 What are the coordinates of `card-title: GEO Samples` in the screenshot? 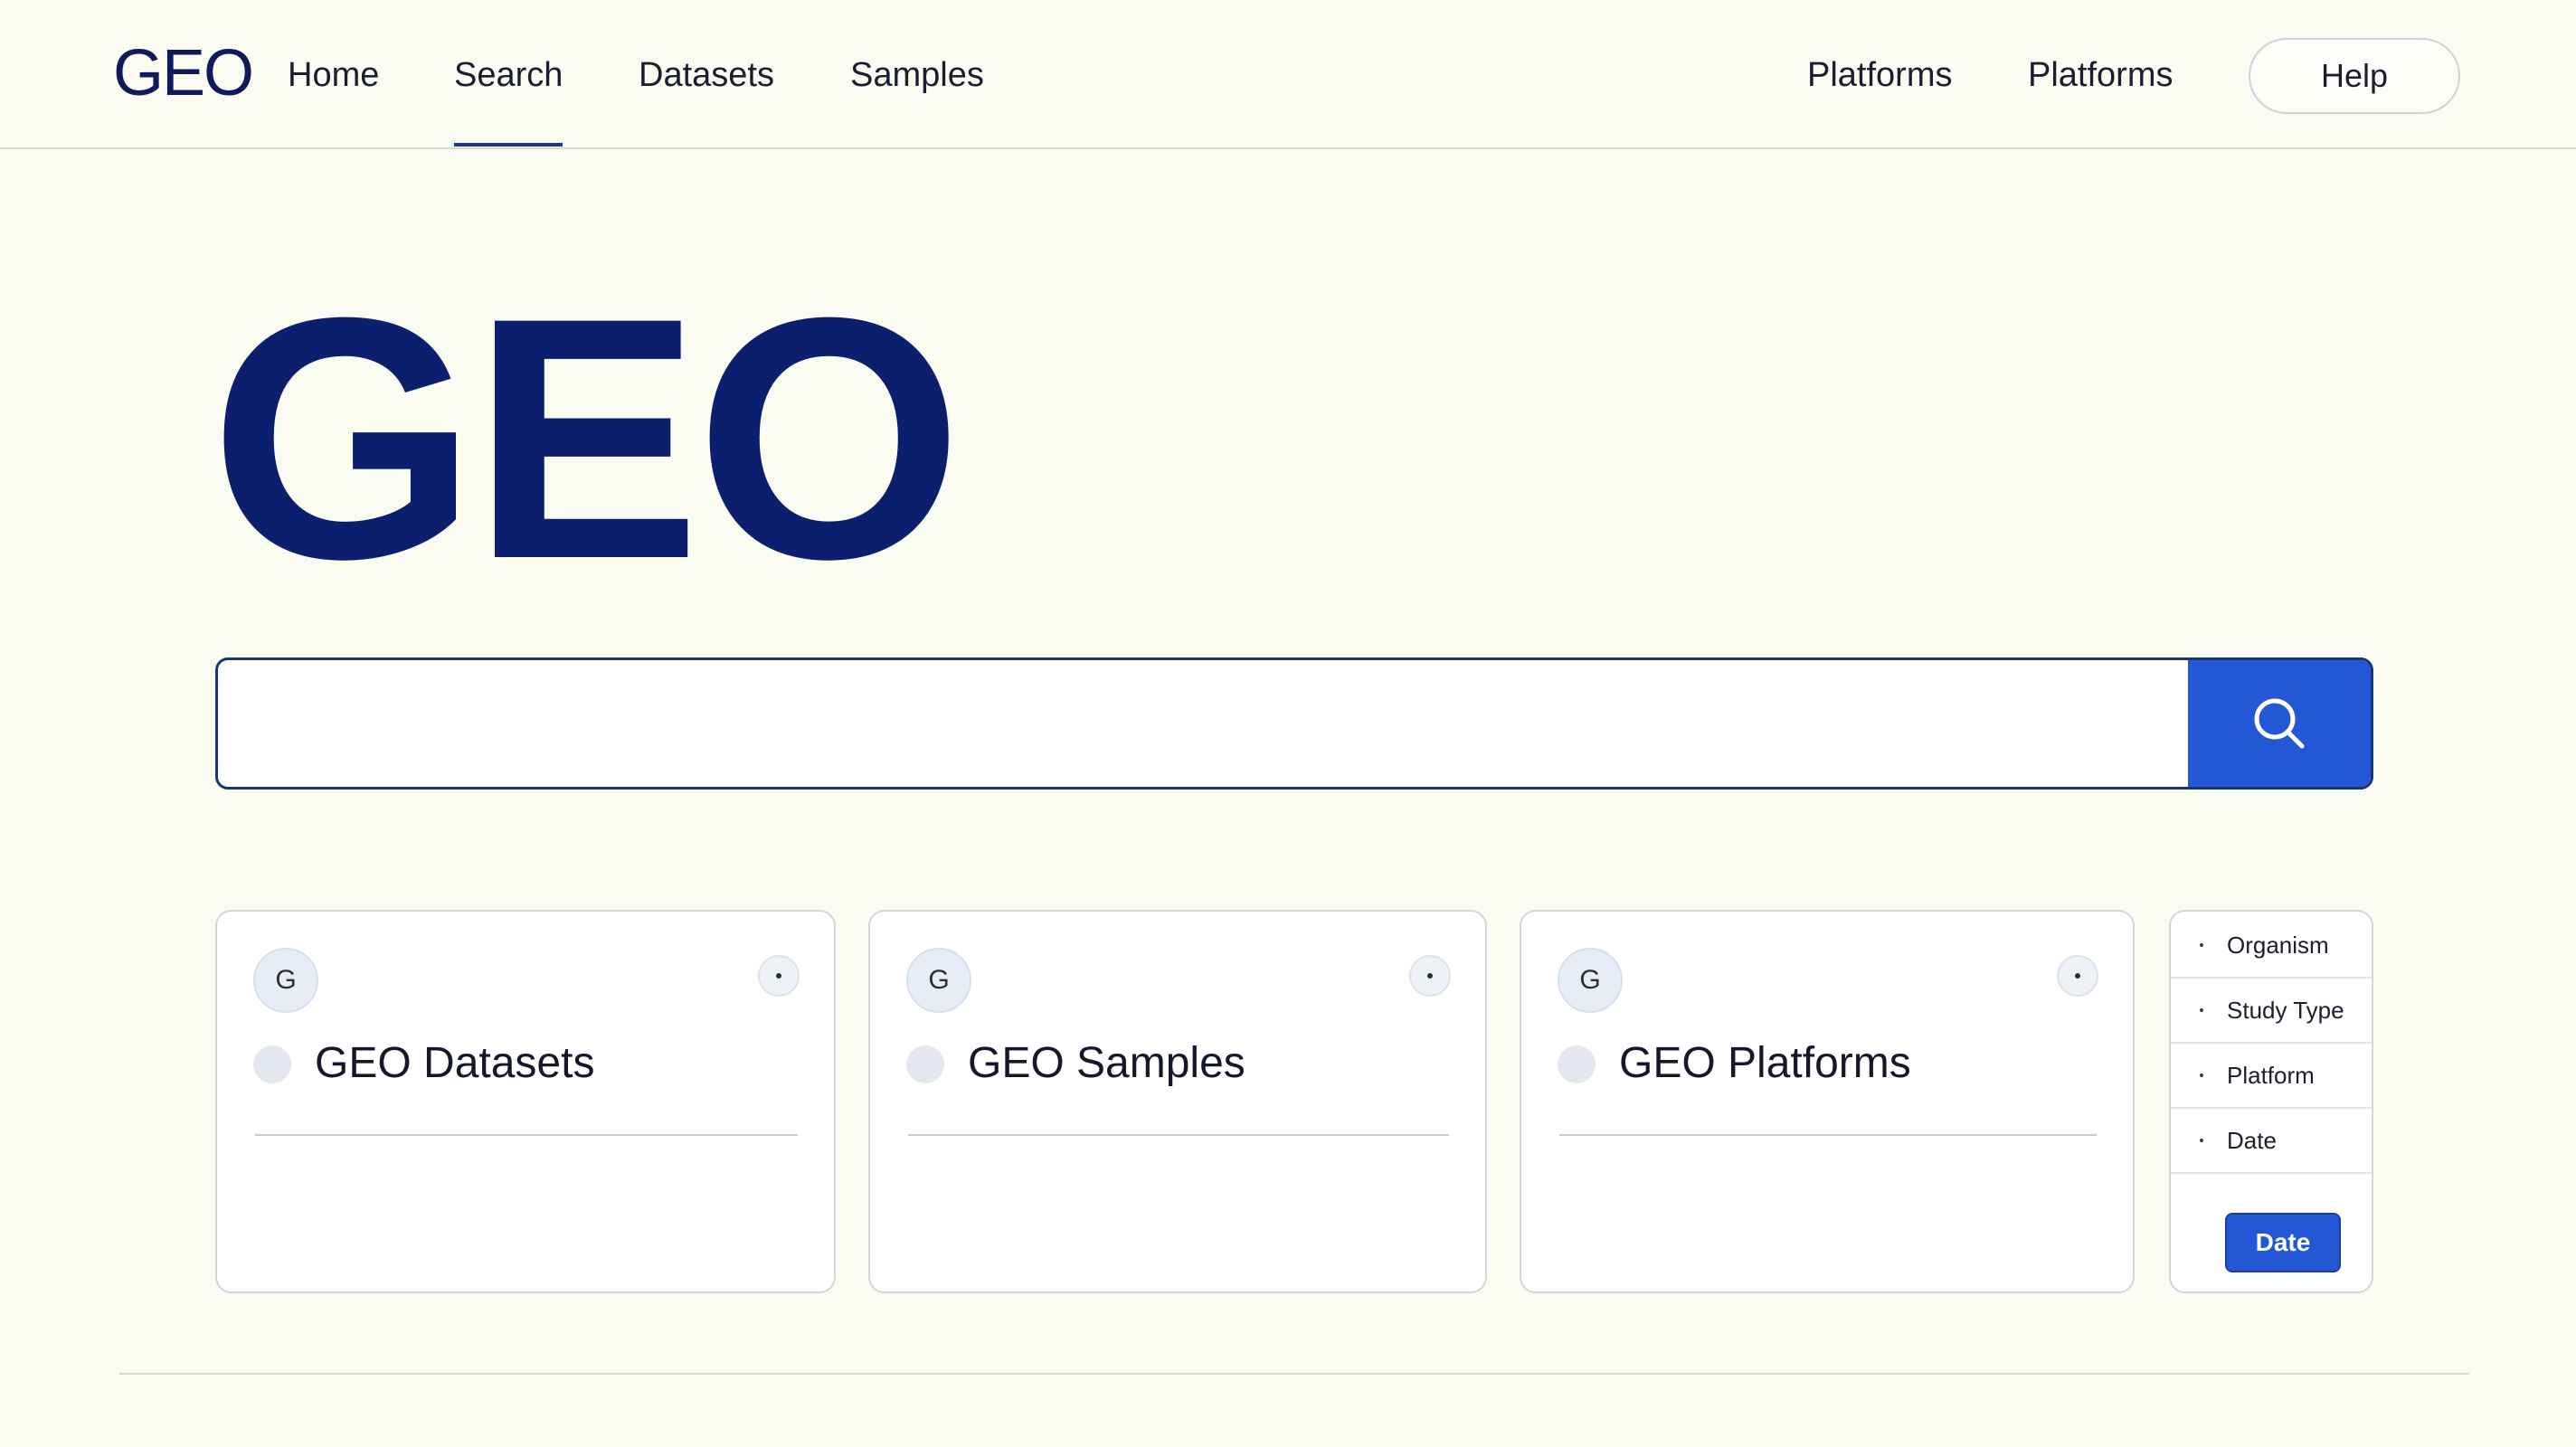 It's located at (1106, 1063).